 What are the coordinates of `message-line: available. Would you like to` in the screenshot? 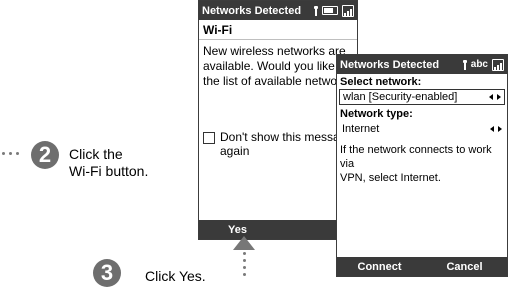 It's located at (276, 66).